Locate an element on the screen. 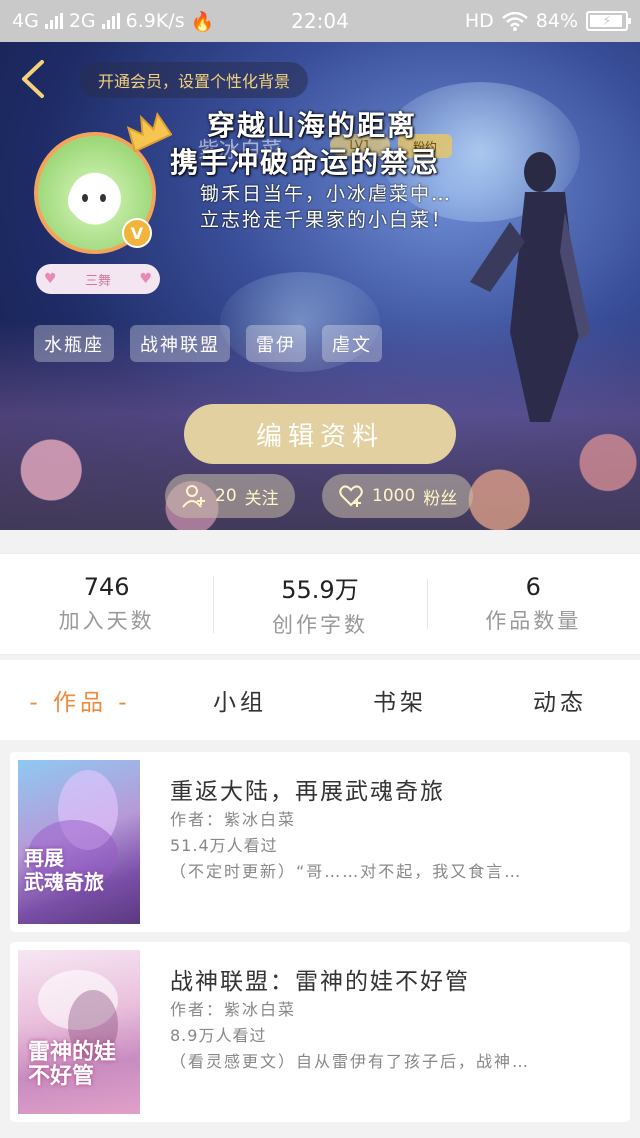 The width and height of the screenshot is (640, 1138). fans-count: 1000 is located at coordinates (394, 496).